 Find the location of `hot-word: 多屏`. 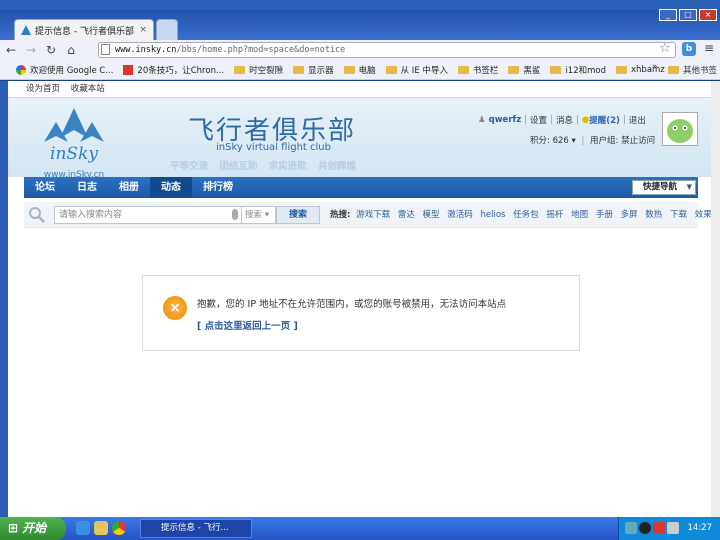

hot-word: 多屏 is located at coordinates (629, 215).